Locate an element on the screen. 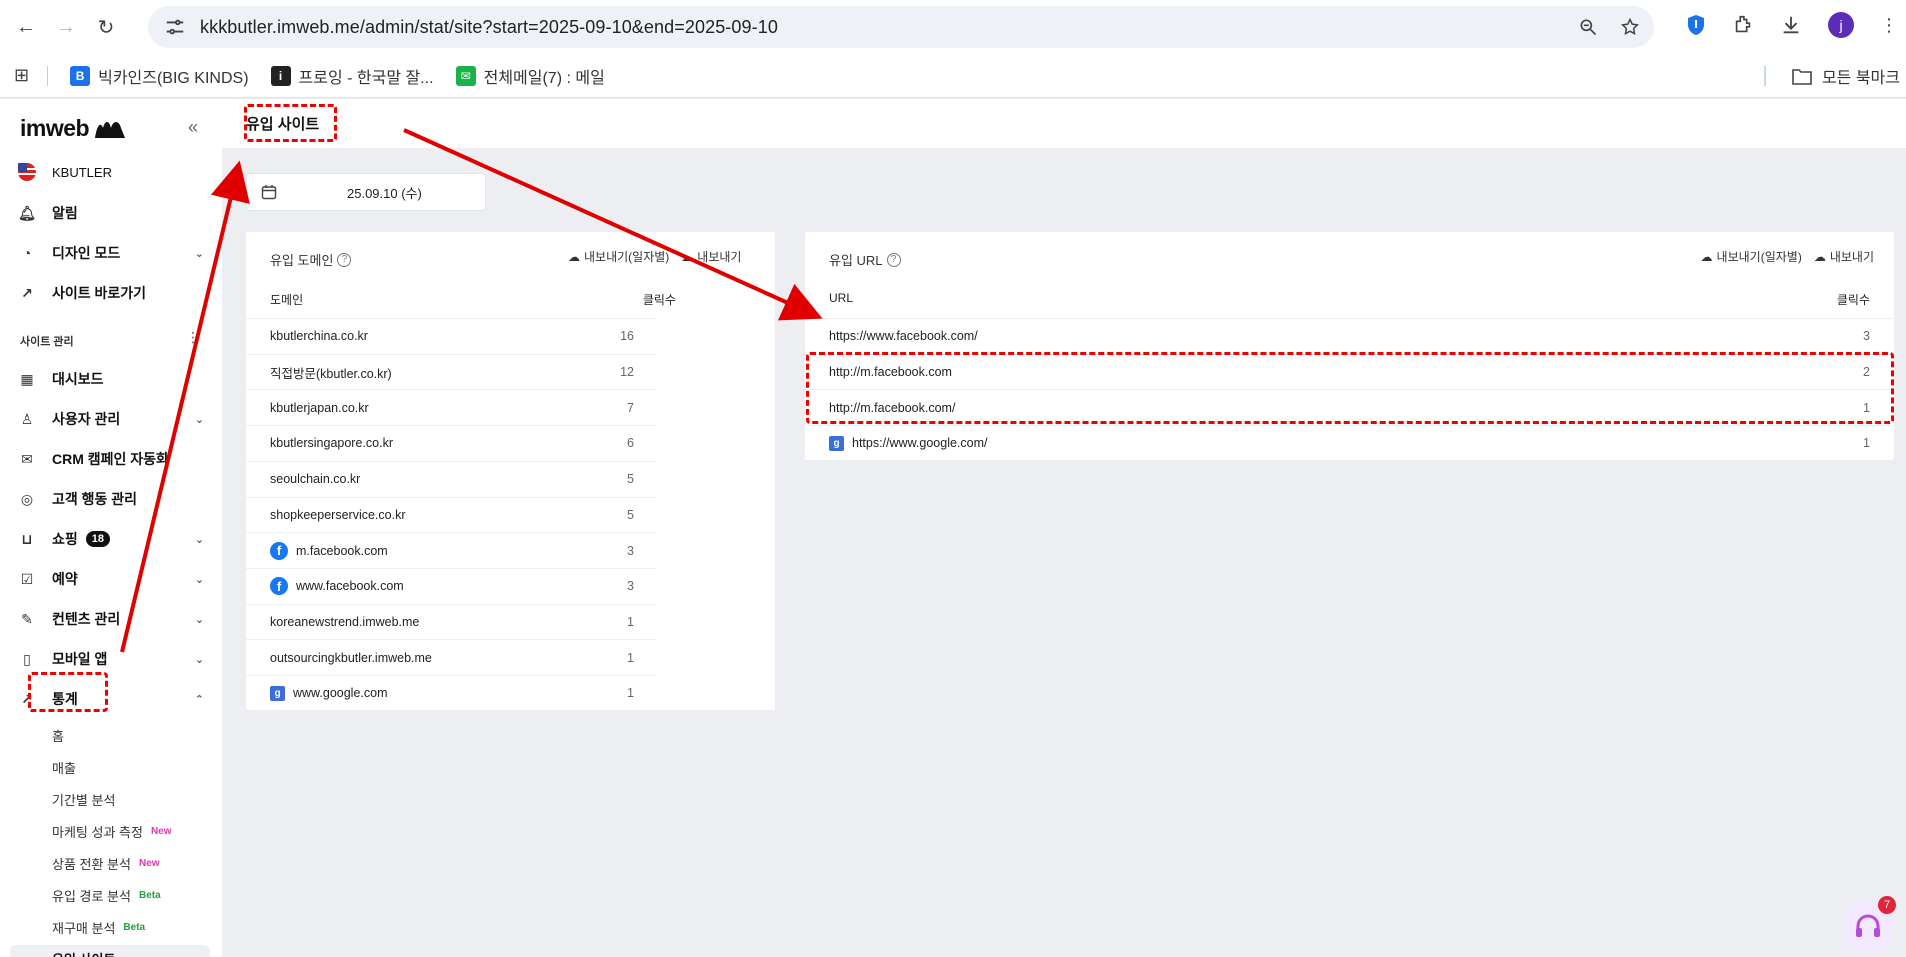  page-header: 유입 사이트 is located at coordinates (1064, 123).